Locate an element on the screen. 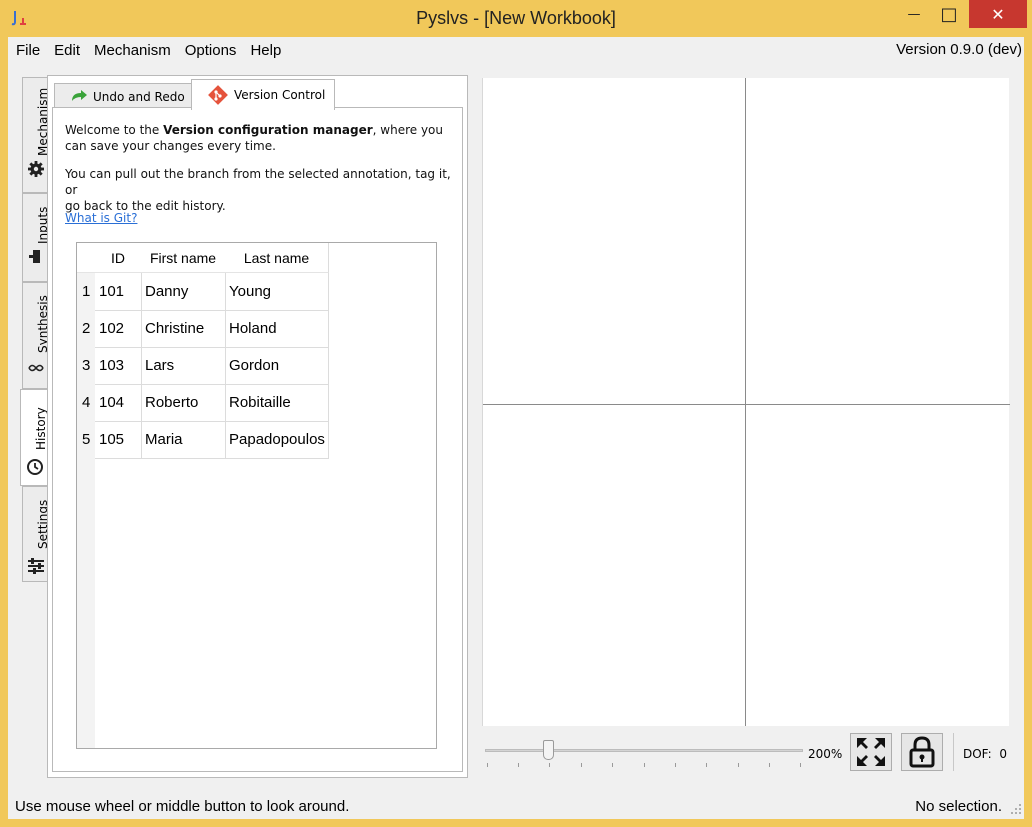 Image resolution: width=1032 pixels, height=827 pixels. tab-history: History is located at coordinates (34, 437).